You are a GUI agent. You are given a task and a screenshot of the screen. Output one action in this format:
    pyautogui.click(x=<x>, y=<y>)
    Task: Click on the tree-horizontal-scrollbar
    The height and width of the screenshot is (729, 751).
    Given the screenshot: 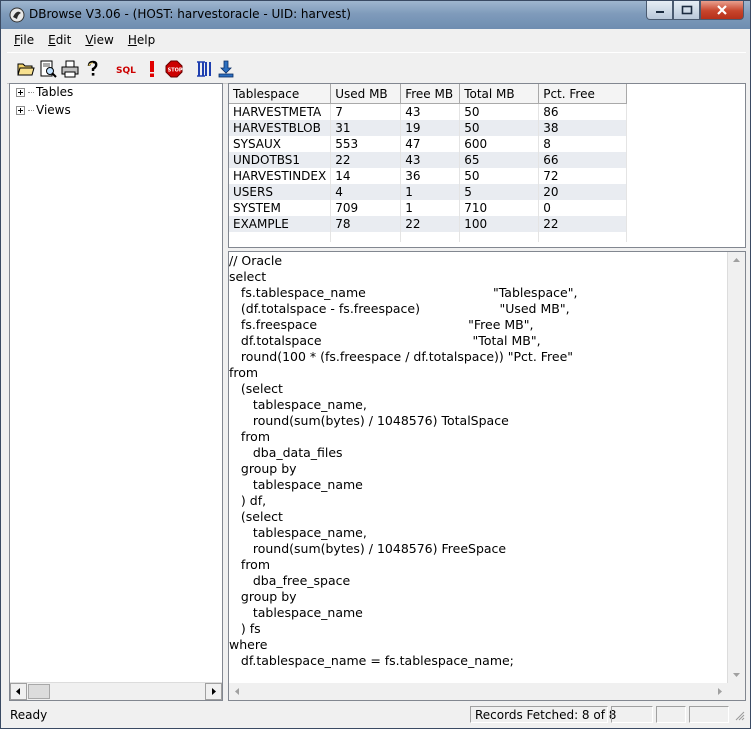 What is the action you would take?
    pyautogui.click(x=116, y=691)
    